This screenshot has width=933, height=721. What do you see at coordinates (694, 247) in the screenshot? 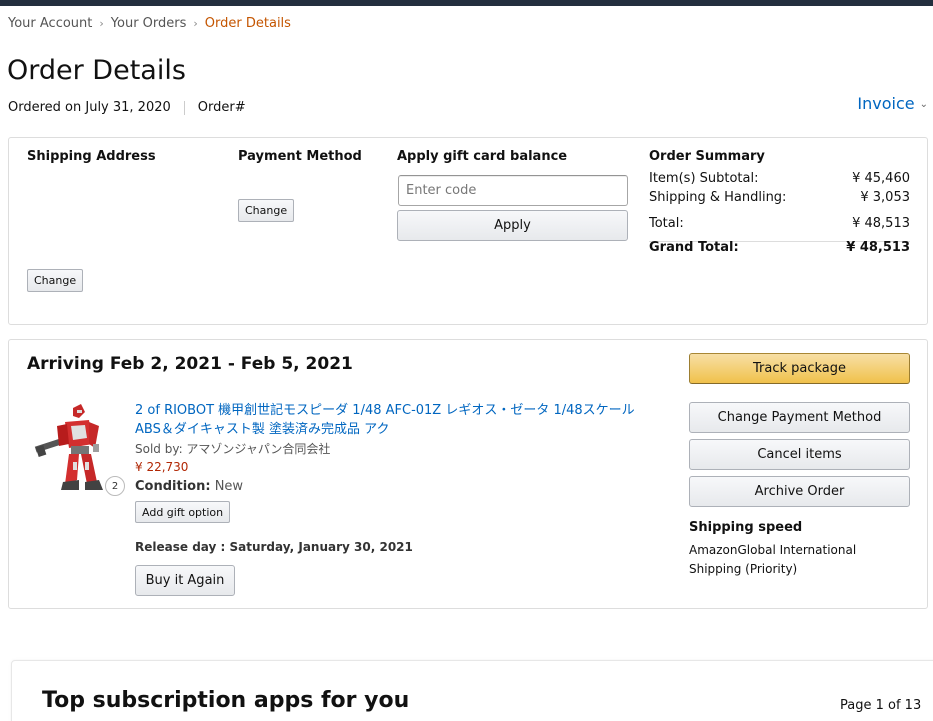
I see `summary-label: Grand Total:` at bounding box center [694, 247].